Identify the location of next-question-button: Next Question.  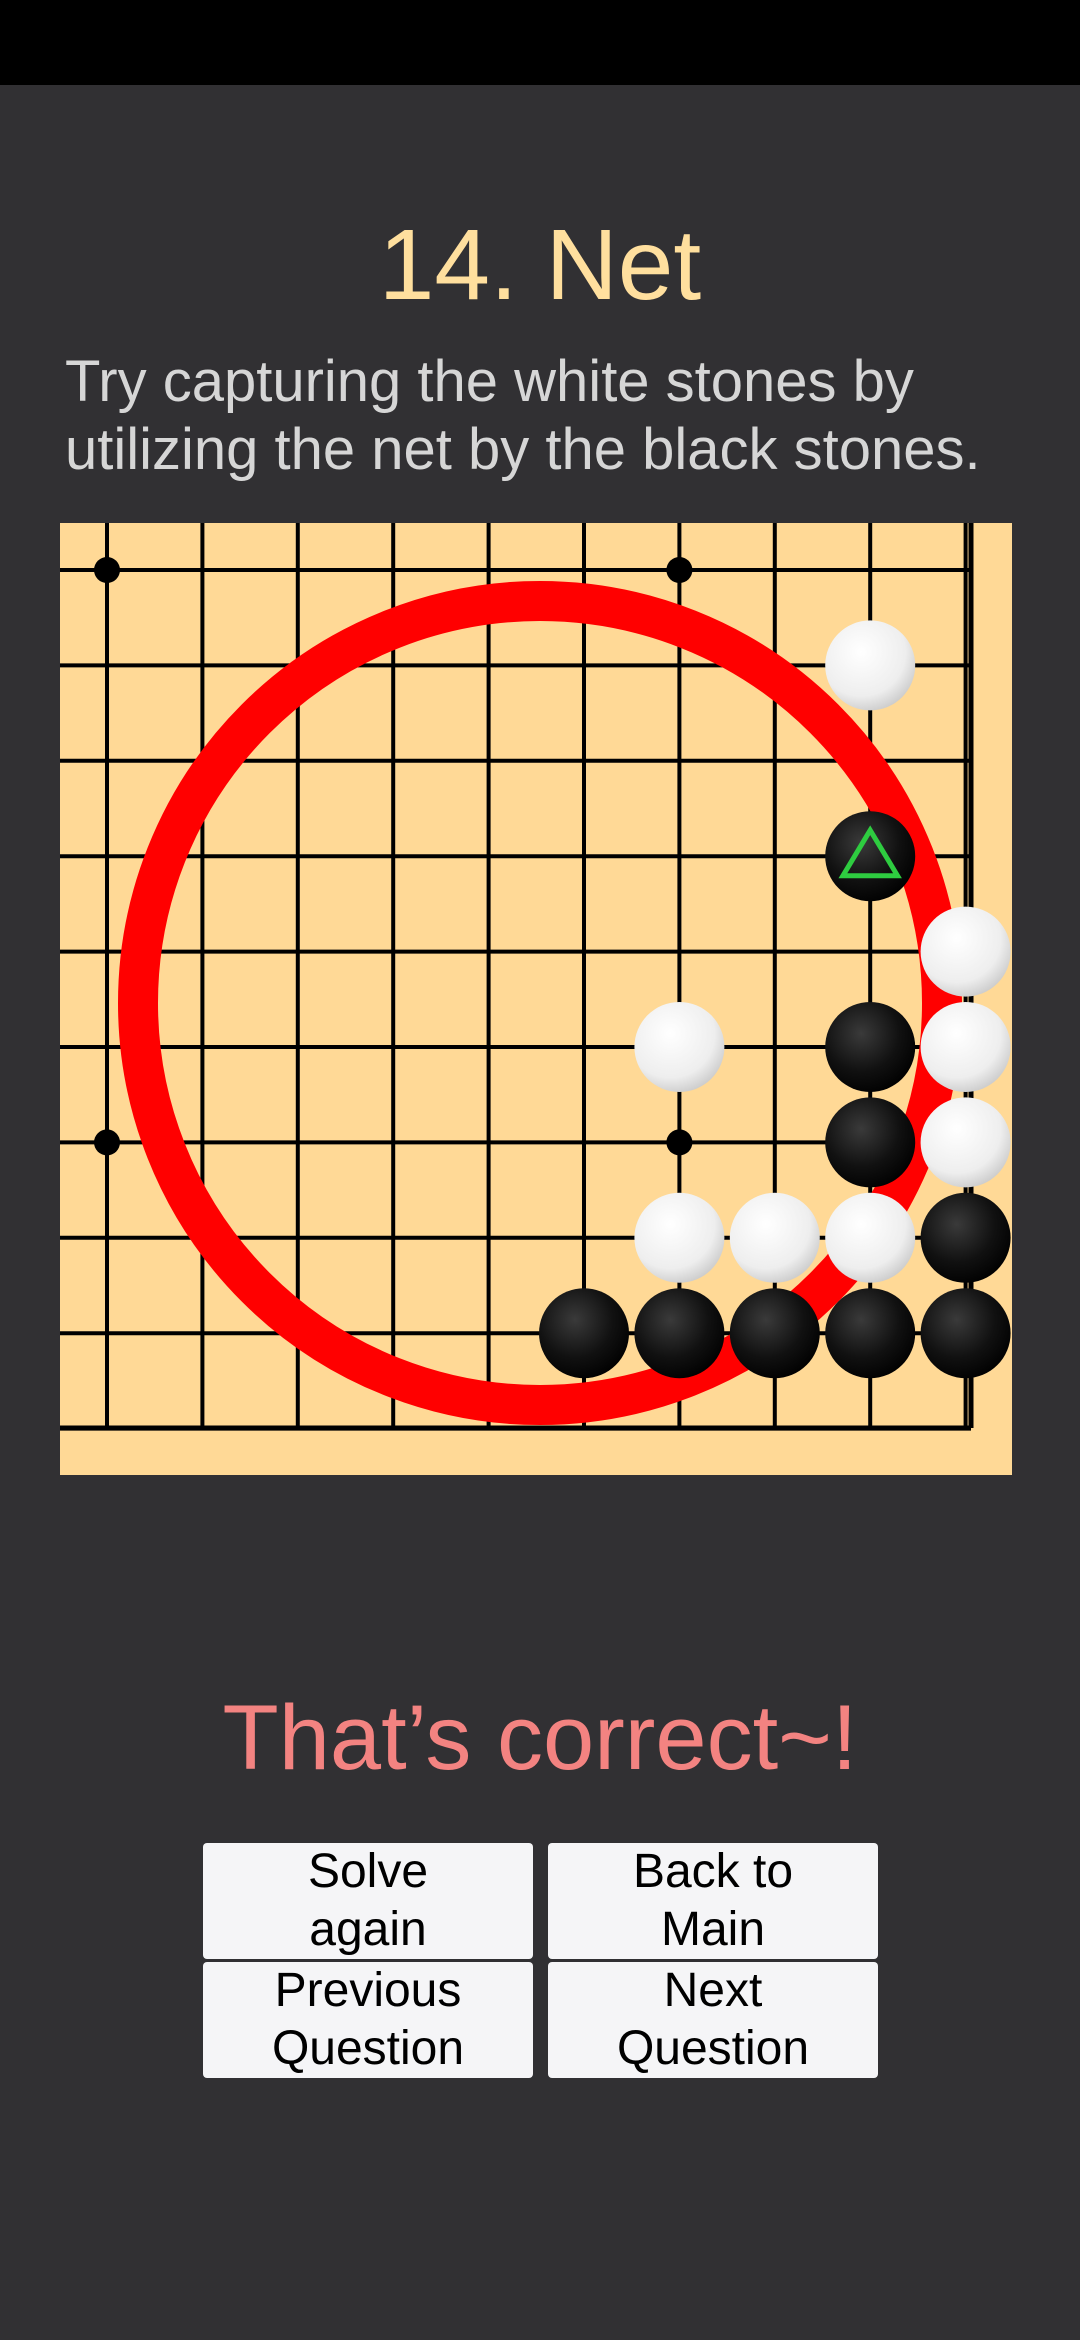
(713, 2020).